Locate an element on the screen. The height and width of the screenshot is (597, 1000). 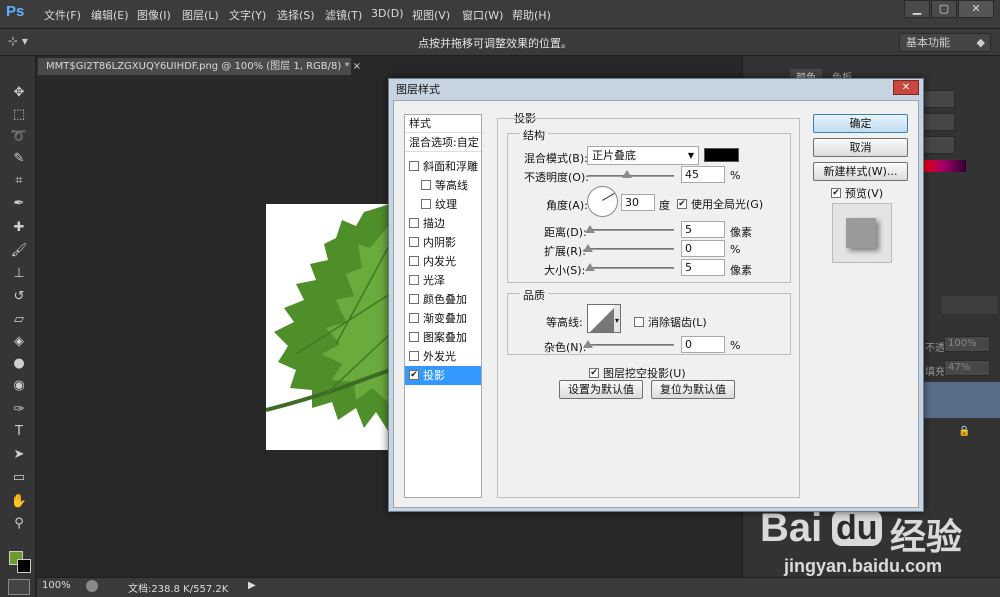
noise-slider-thumb is located at coordinates (588, 344).